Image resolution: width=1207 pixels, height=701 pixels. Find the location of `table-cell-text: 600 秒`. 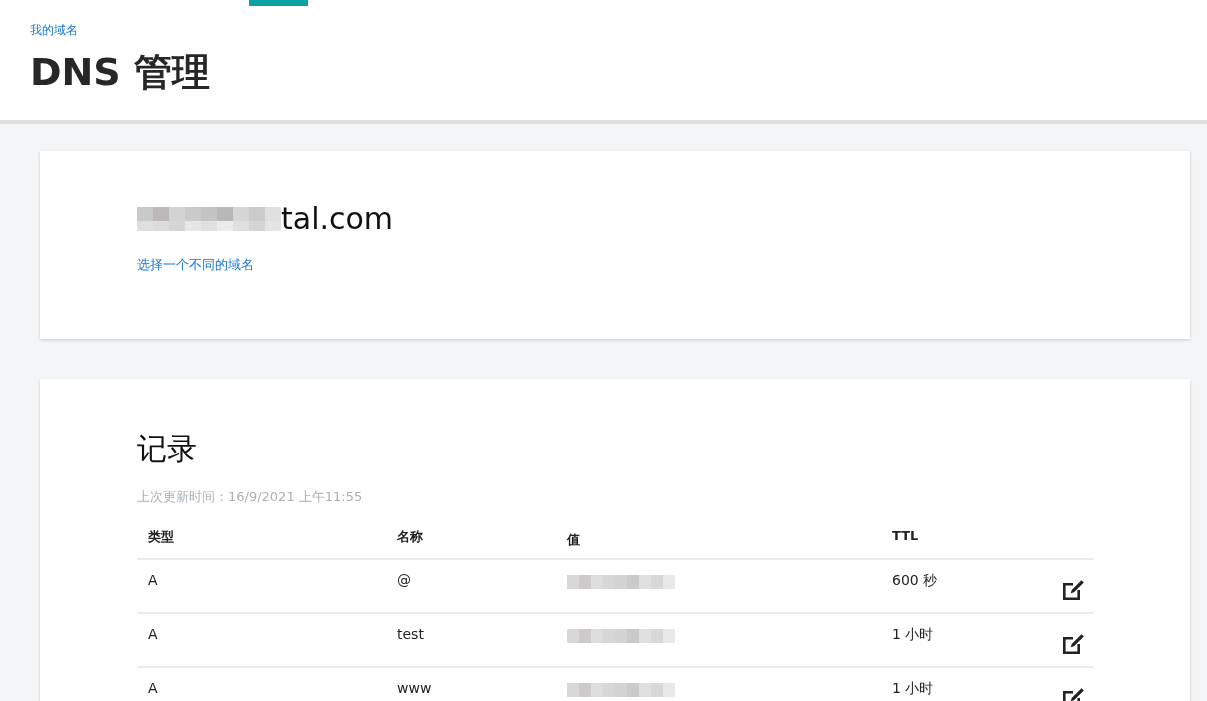

table-cell-text: 600 秒 is located at coordinates (915, 581).